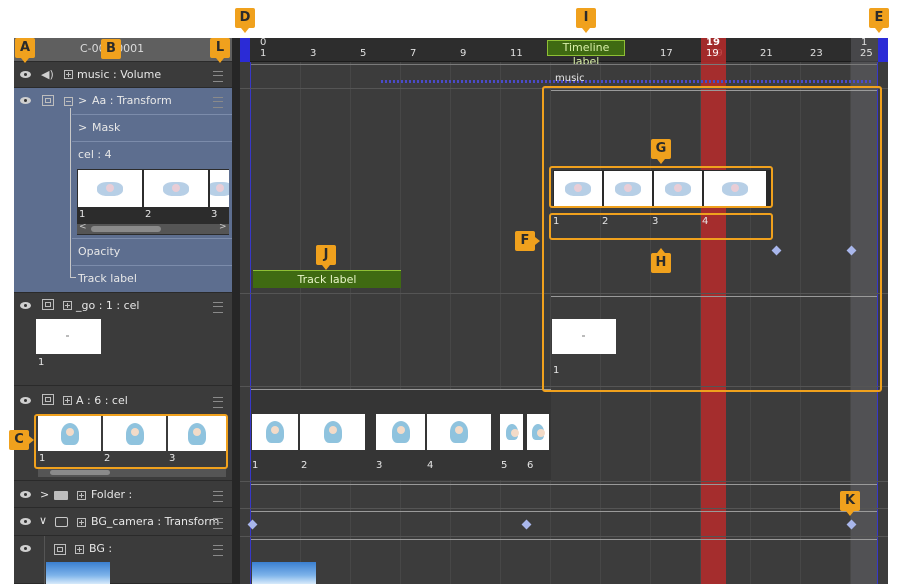  I want to click on layer-row-bg-camera: ∨ BG_camera : Transform, so click(123, 522).